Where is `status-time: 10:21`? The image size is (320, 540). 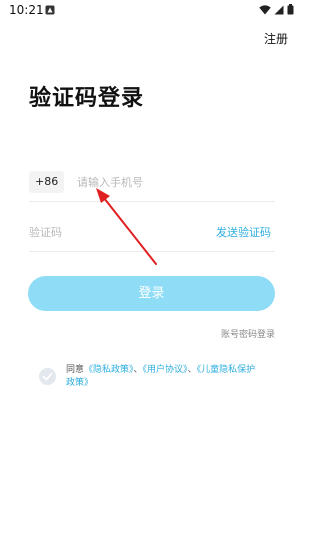
status-time: 10:21 is located at coordinates (26, 10).